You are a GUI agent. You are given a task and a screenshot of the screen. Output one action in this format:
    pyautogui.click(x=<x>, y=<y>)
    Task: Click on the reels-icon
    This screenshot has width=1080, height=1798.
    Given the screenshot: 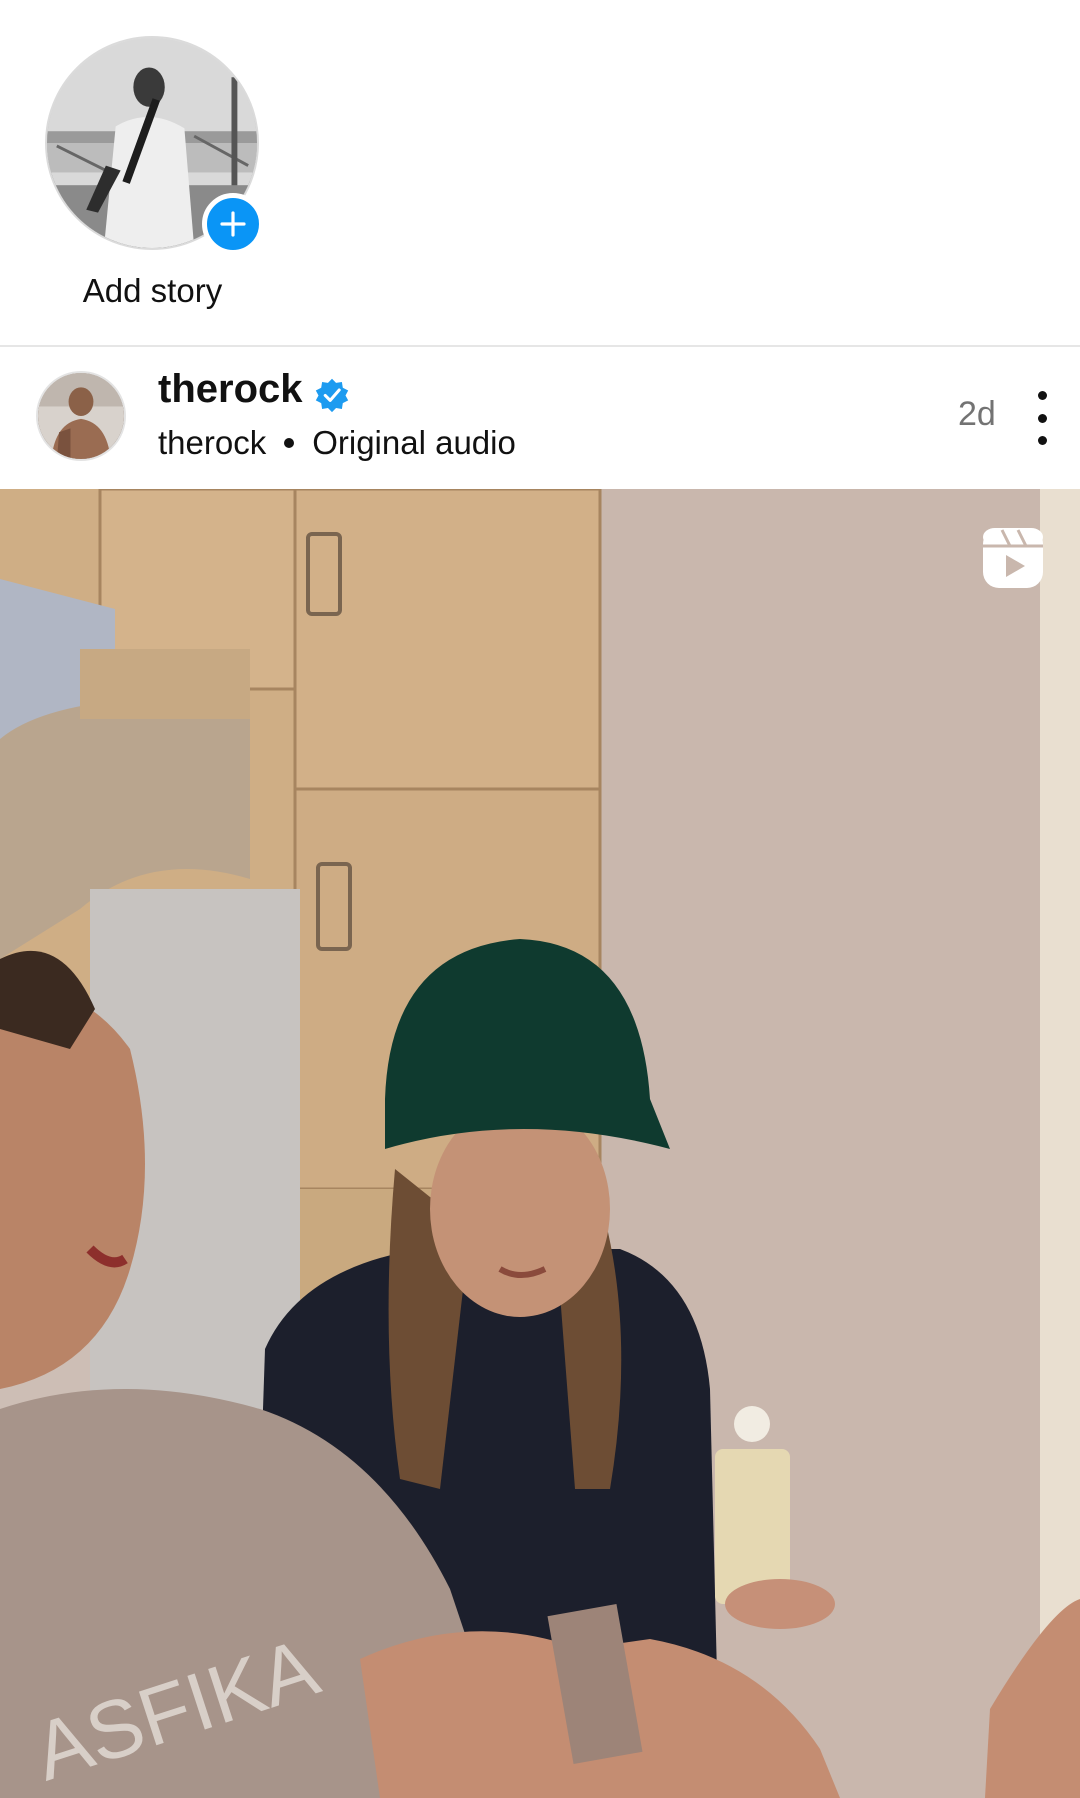 What is the action you would take?
    pyautogui.click(x=1013, y=558)
    